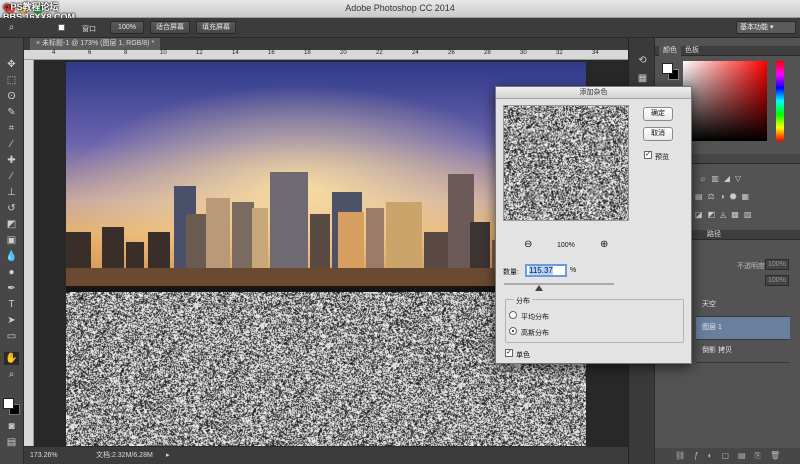  Describe the element at coordinates (326, 455) in the screenshot. I see `status-bar: 173.26% 文档:2.32M/6.28M ▸` at that location.